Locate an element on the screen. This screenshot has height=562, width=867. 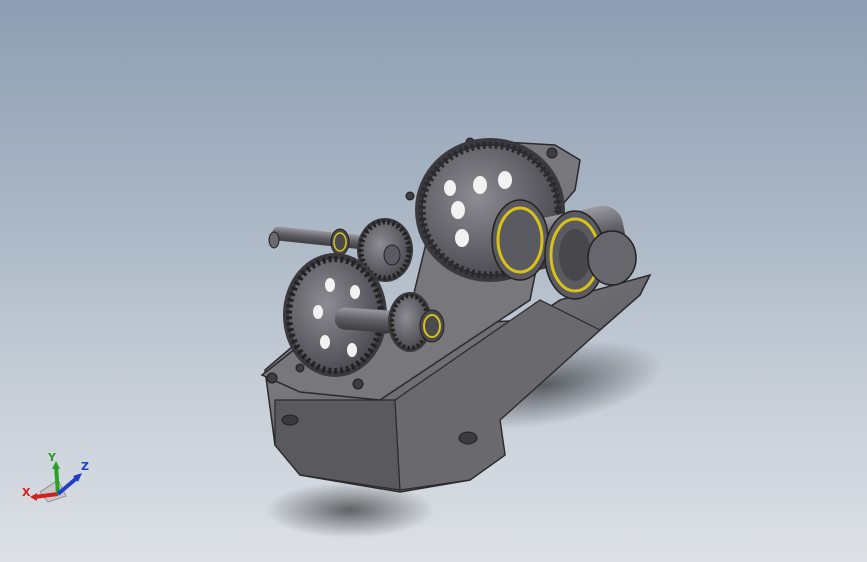
triad-y-label: Y is located at coordinates (52, 457).